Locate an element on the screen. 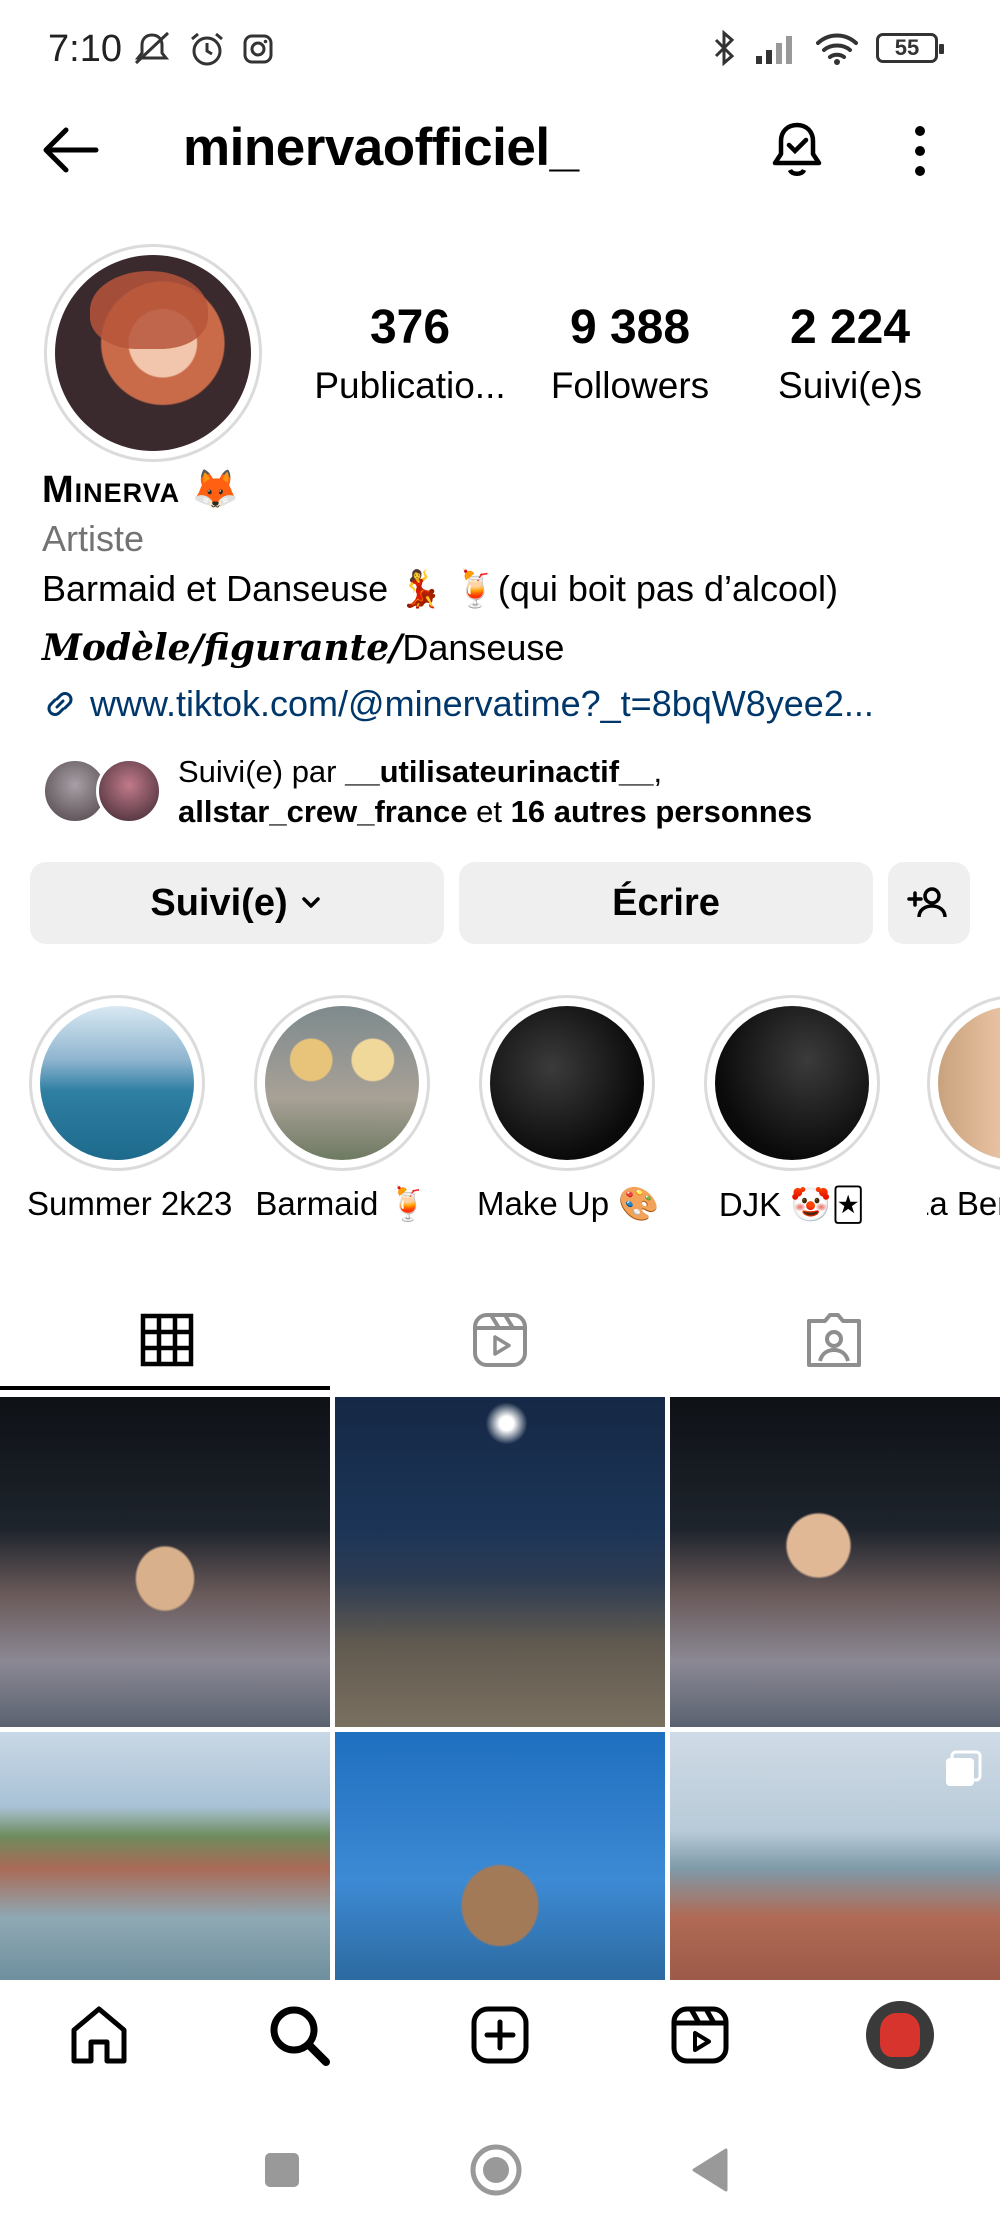 This screenshot has width=1000, height=2223. bell-check-icon is located at coordinates (797, 149).